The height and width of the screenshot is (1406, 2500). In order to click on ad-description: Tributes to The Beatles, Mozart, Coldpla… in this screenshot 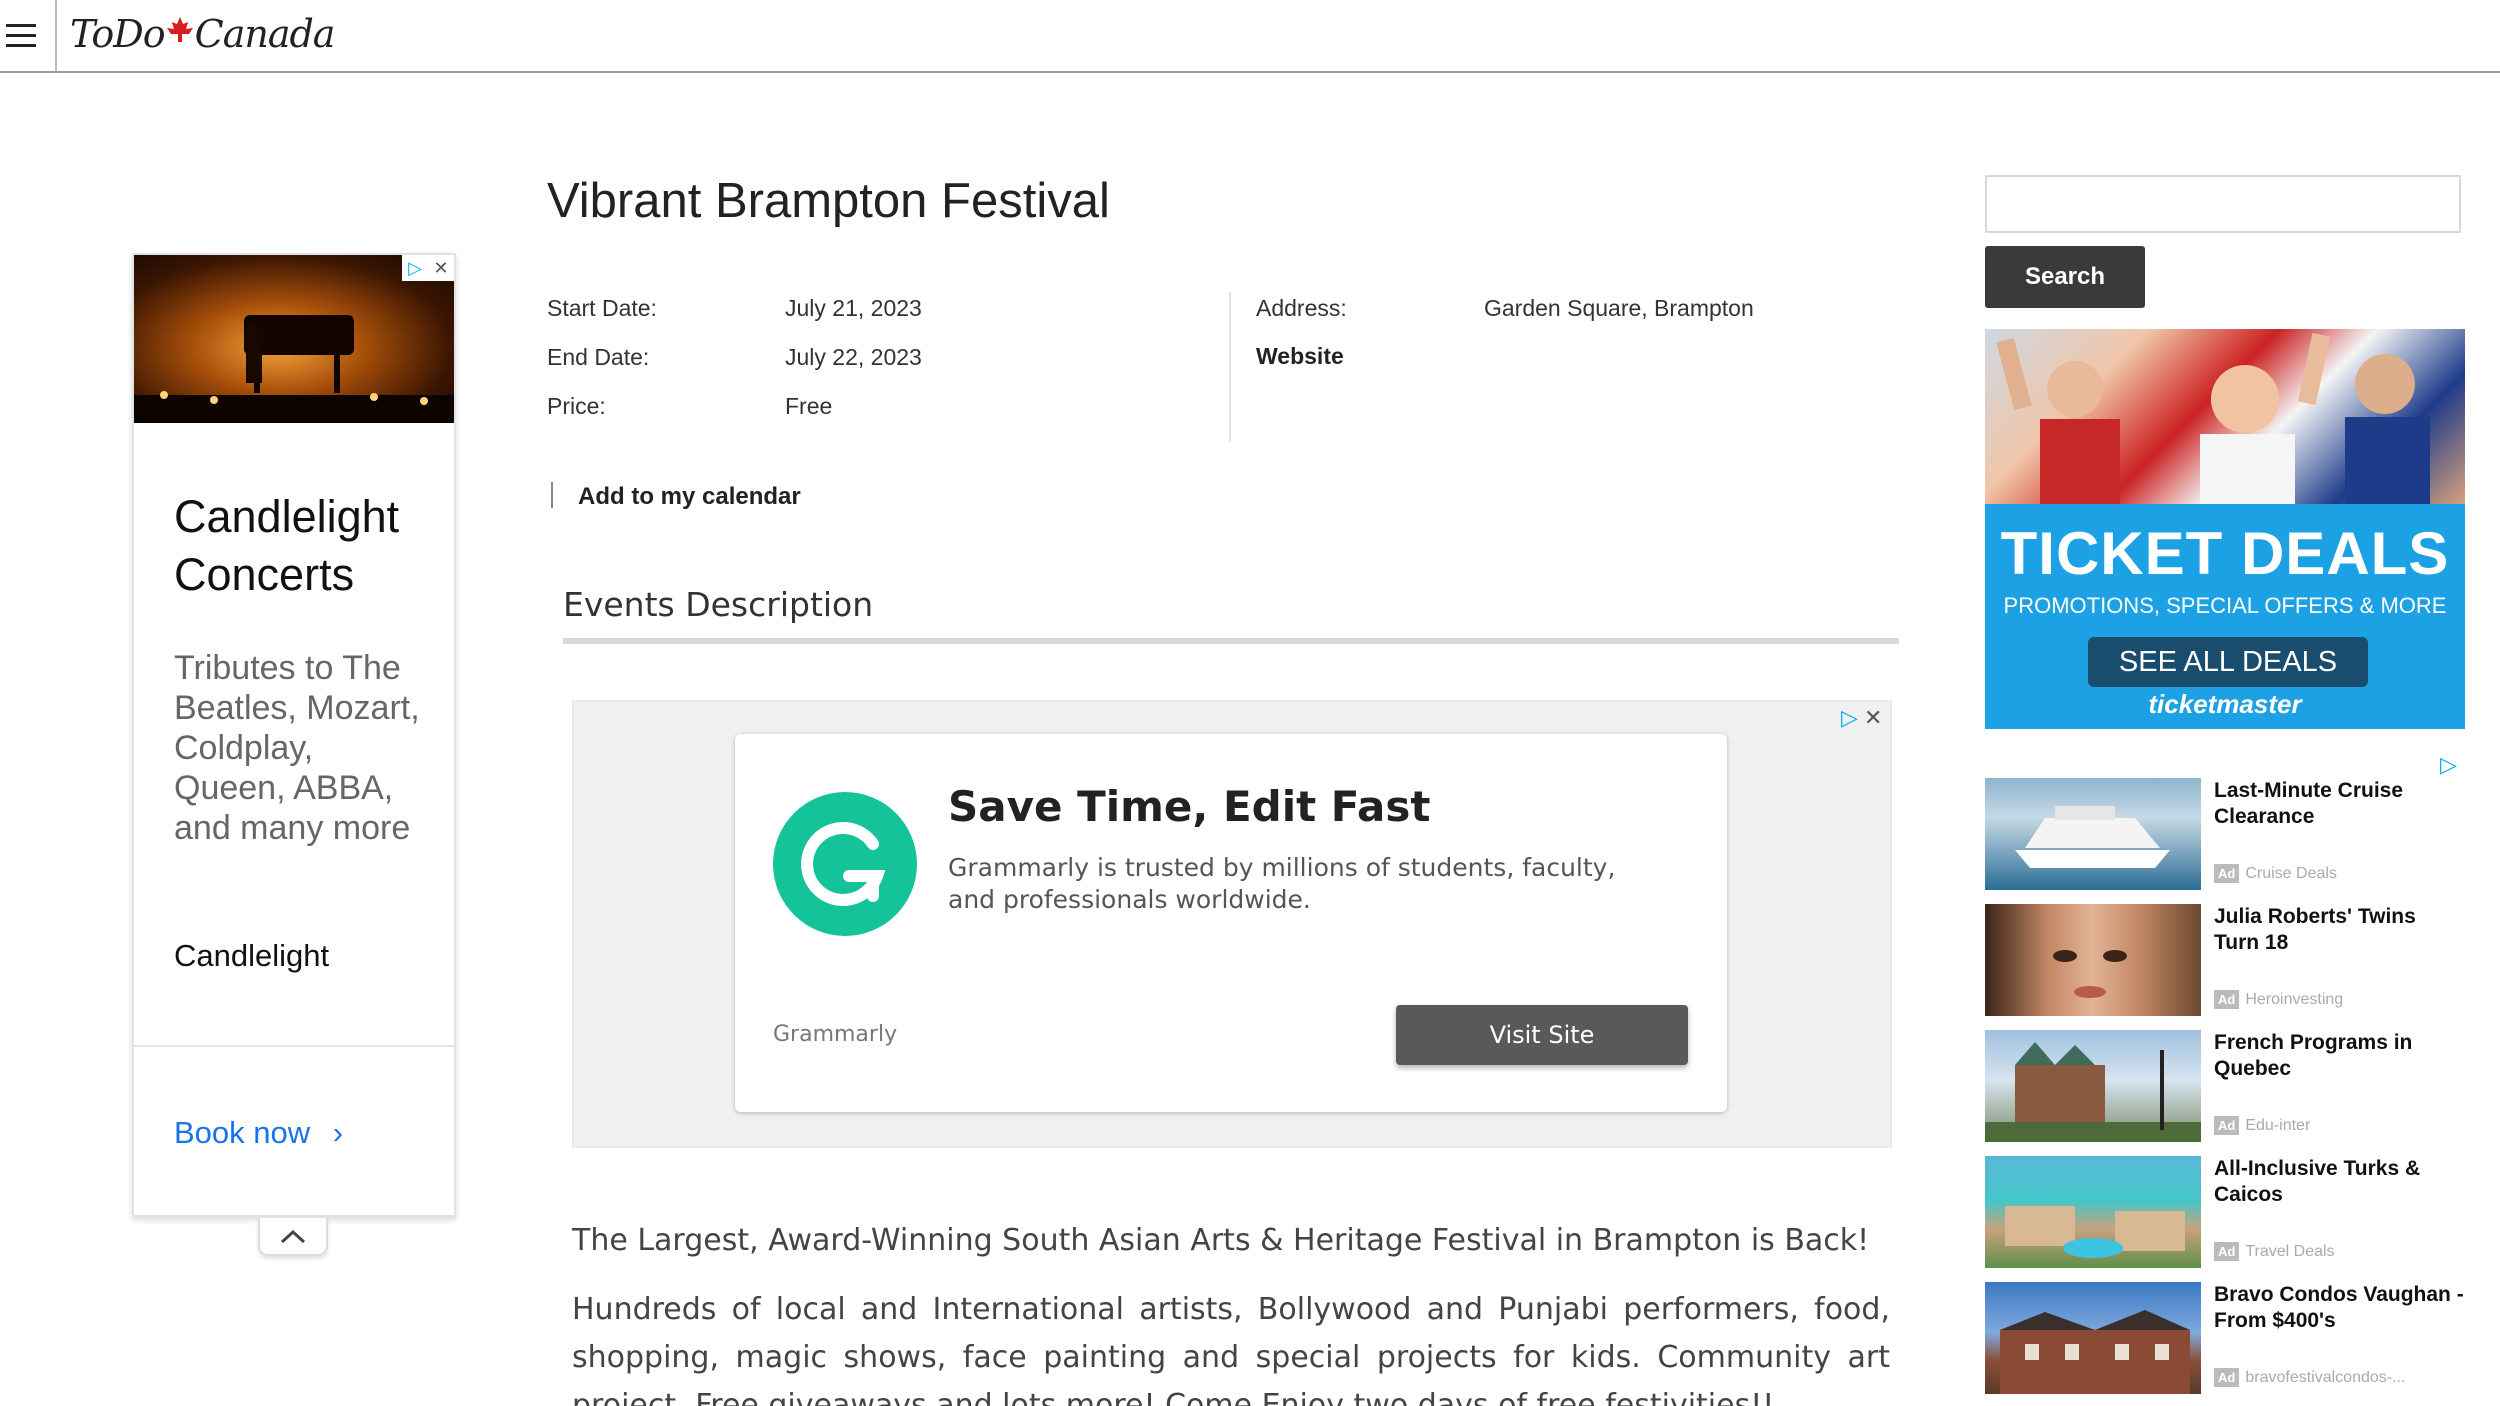, I will do `click(297, 748)`.